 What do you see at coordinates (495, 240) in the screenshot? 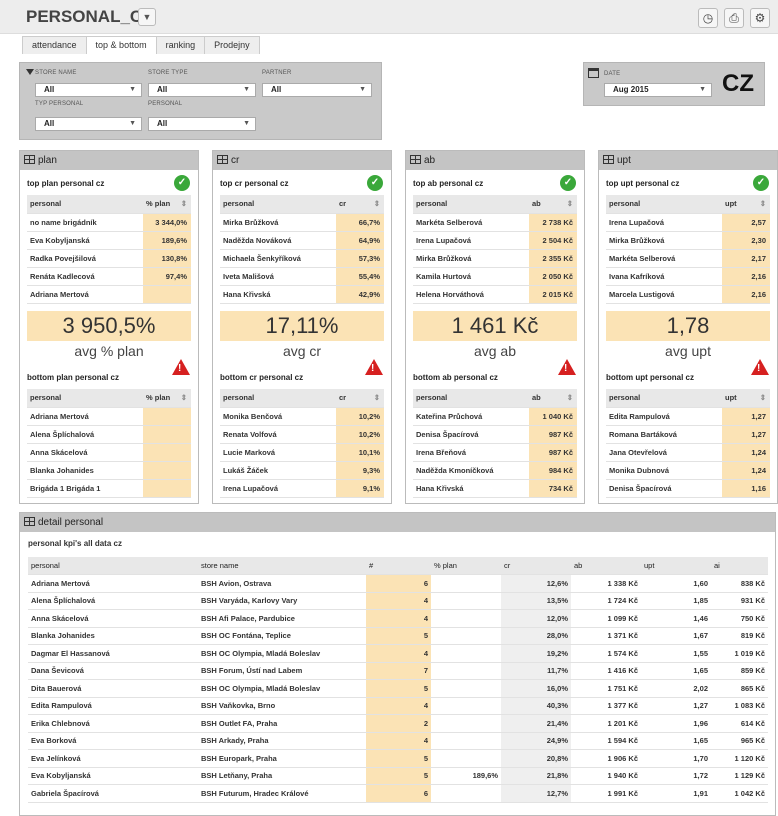
I see `table-row: Irena Lupačová 2 504 Kč` at bounding box center [495, 240].